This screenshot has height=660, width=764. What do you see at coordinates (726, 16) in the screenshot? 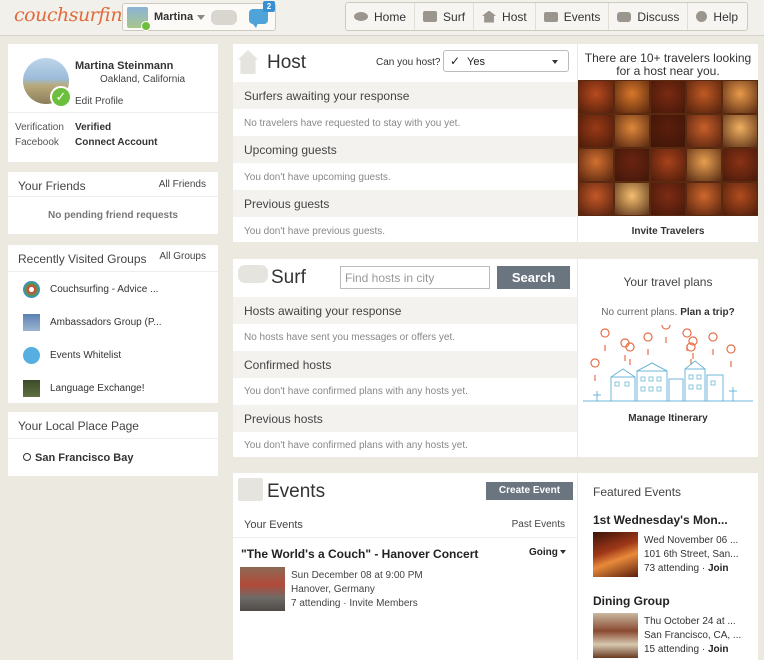
I see `nav-help-label: Help` at bounding box center [726, 16].